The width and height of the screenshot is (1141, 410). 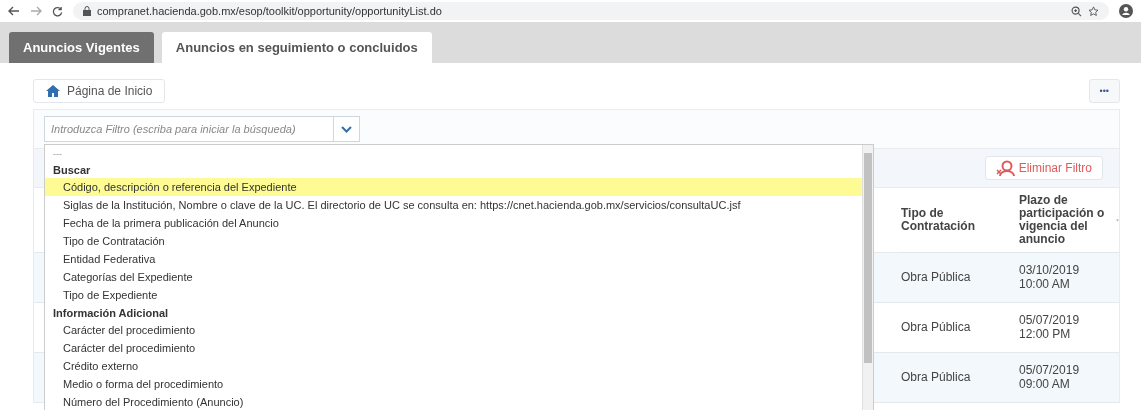 I want to click on url-text: compranet.hacienda.gob.mx/esop/toolkit/opportunity/opportunityList.do, so click(x=270, y=11).